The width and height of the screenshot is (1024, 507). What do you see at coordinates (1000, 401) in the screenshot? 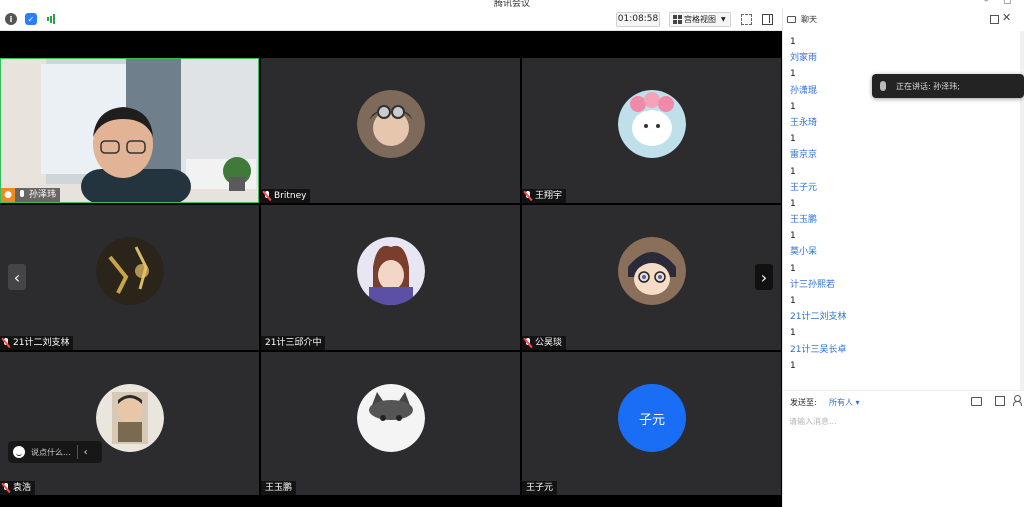
I see `screenshot-icon` at bounding box center [1000, 401].